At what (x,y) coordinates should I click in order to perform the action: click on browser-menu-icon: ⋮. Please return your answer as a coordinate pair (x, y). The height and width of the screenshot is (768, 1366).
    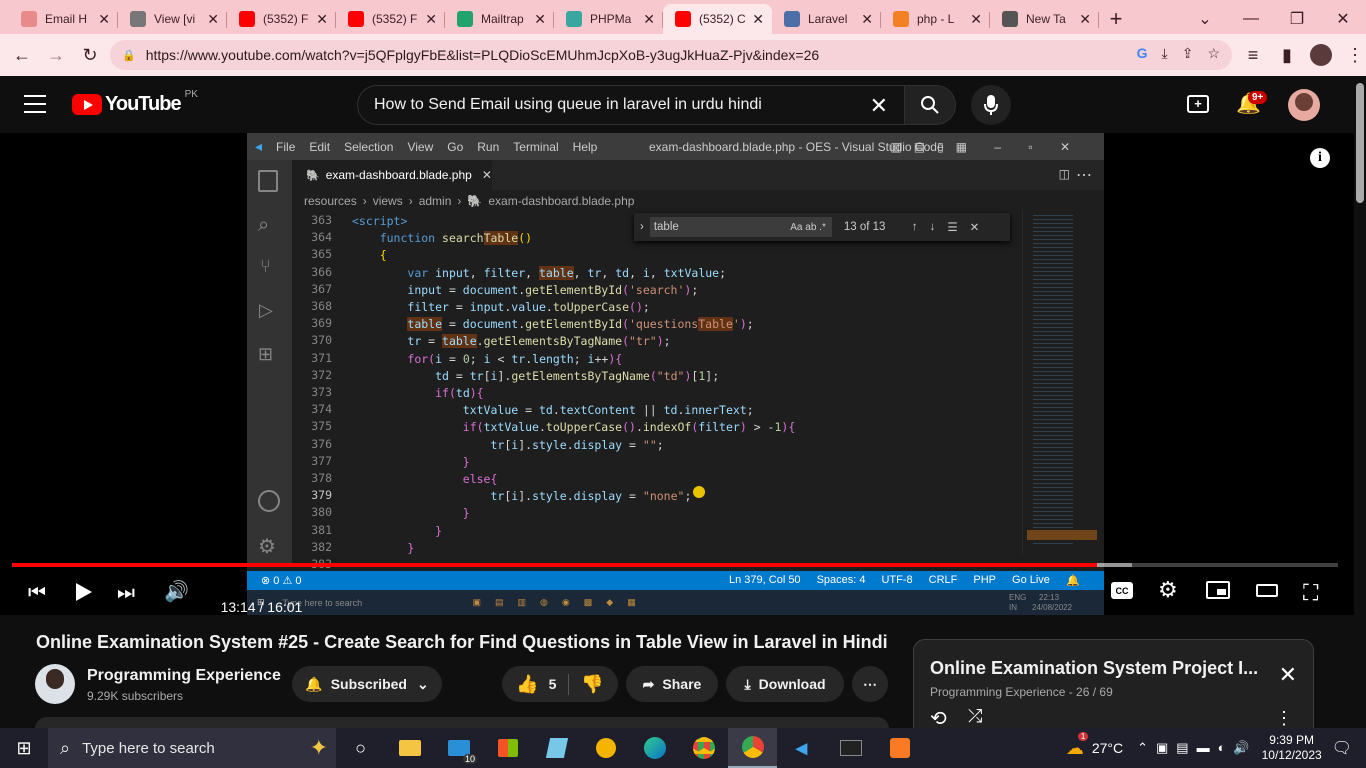
    Looking at the image, I should click on (1352, 55).